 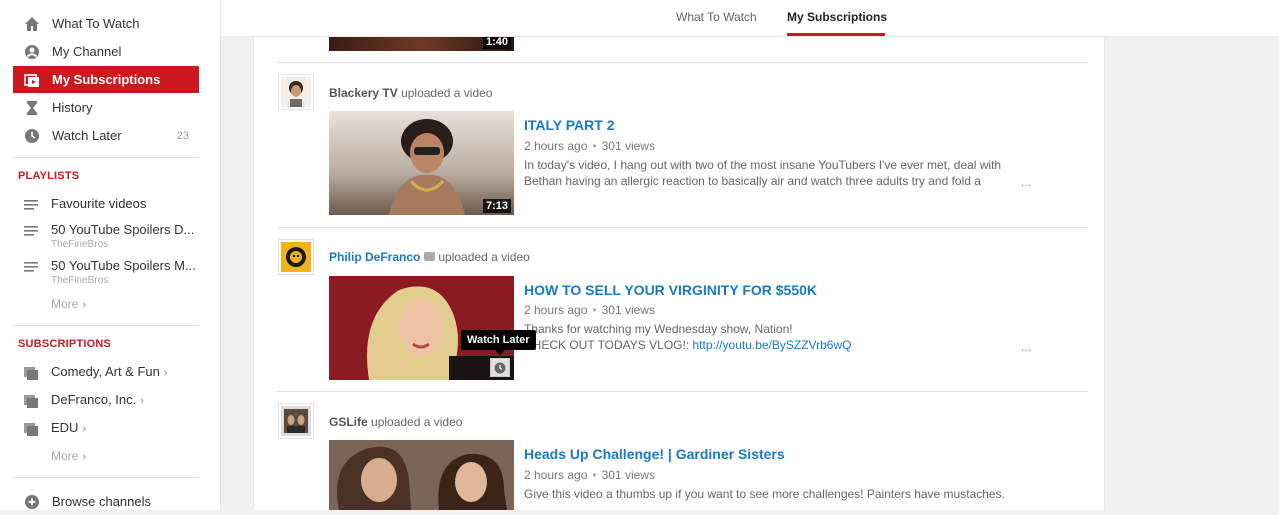 I want to click on channel-name-link: GSLife, so click(x=348, y=422).